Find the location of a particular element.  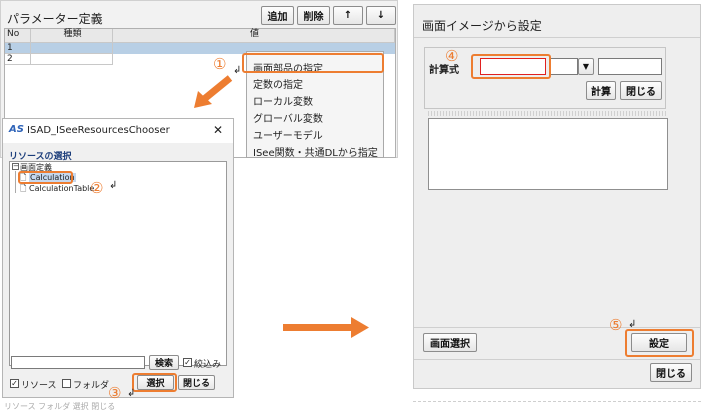

folder-label: フォルダ is located at coordinates (91, 386).